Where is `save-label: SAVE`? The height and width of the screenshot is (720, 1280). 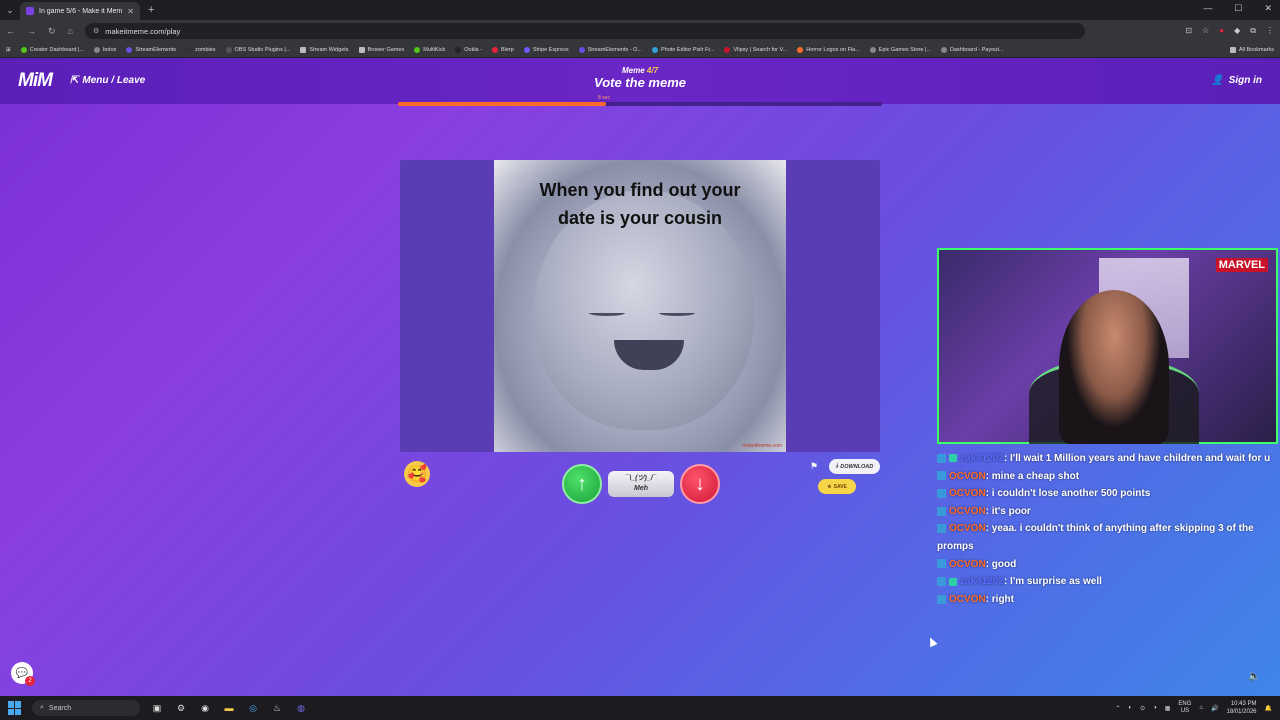 save-label: SAVE is located at coordinates (840, 486).